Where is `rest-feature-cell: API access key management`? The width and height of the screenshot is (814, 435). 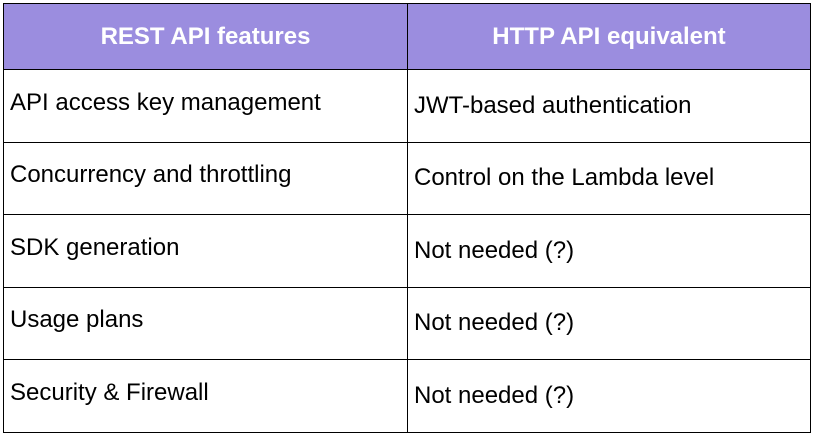
rest-feature-cell: API access key management is located at coordinates (205, 106).